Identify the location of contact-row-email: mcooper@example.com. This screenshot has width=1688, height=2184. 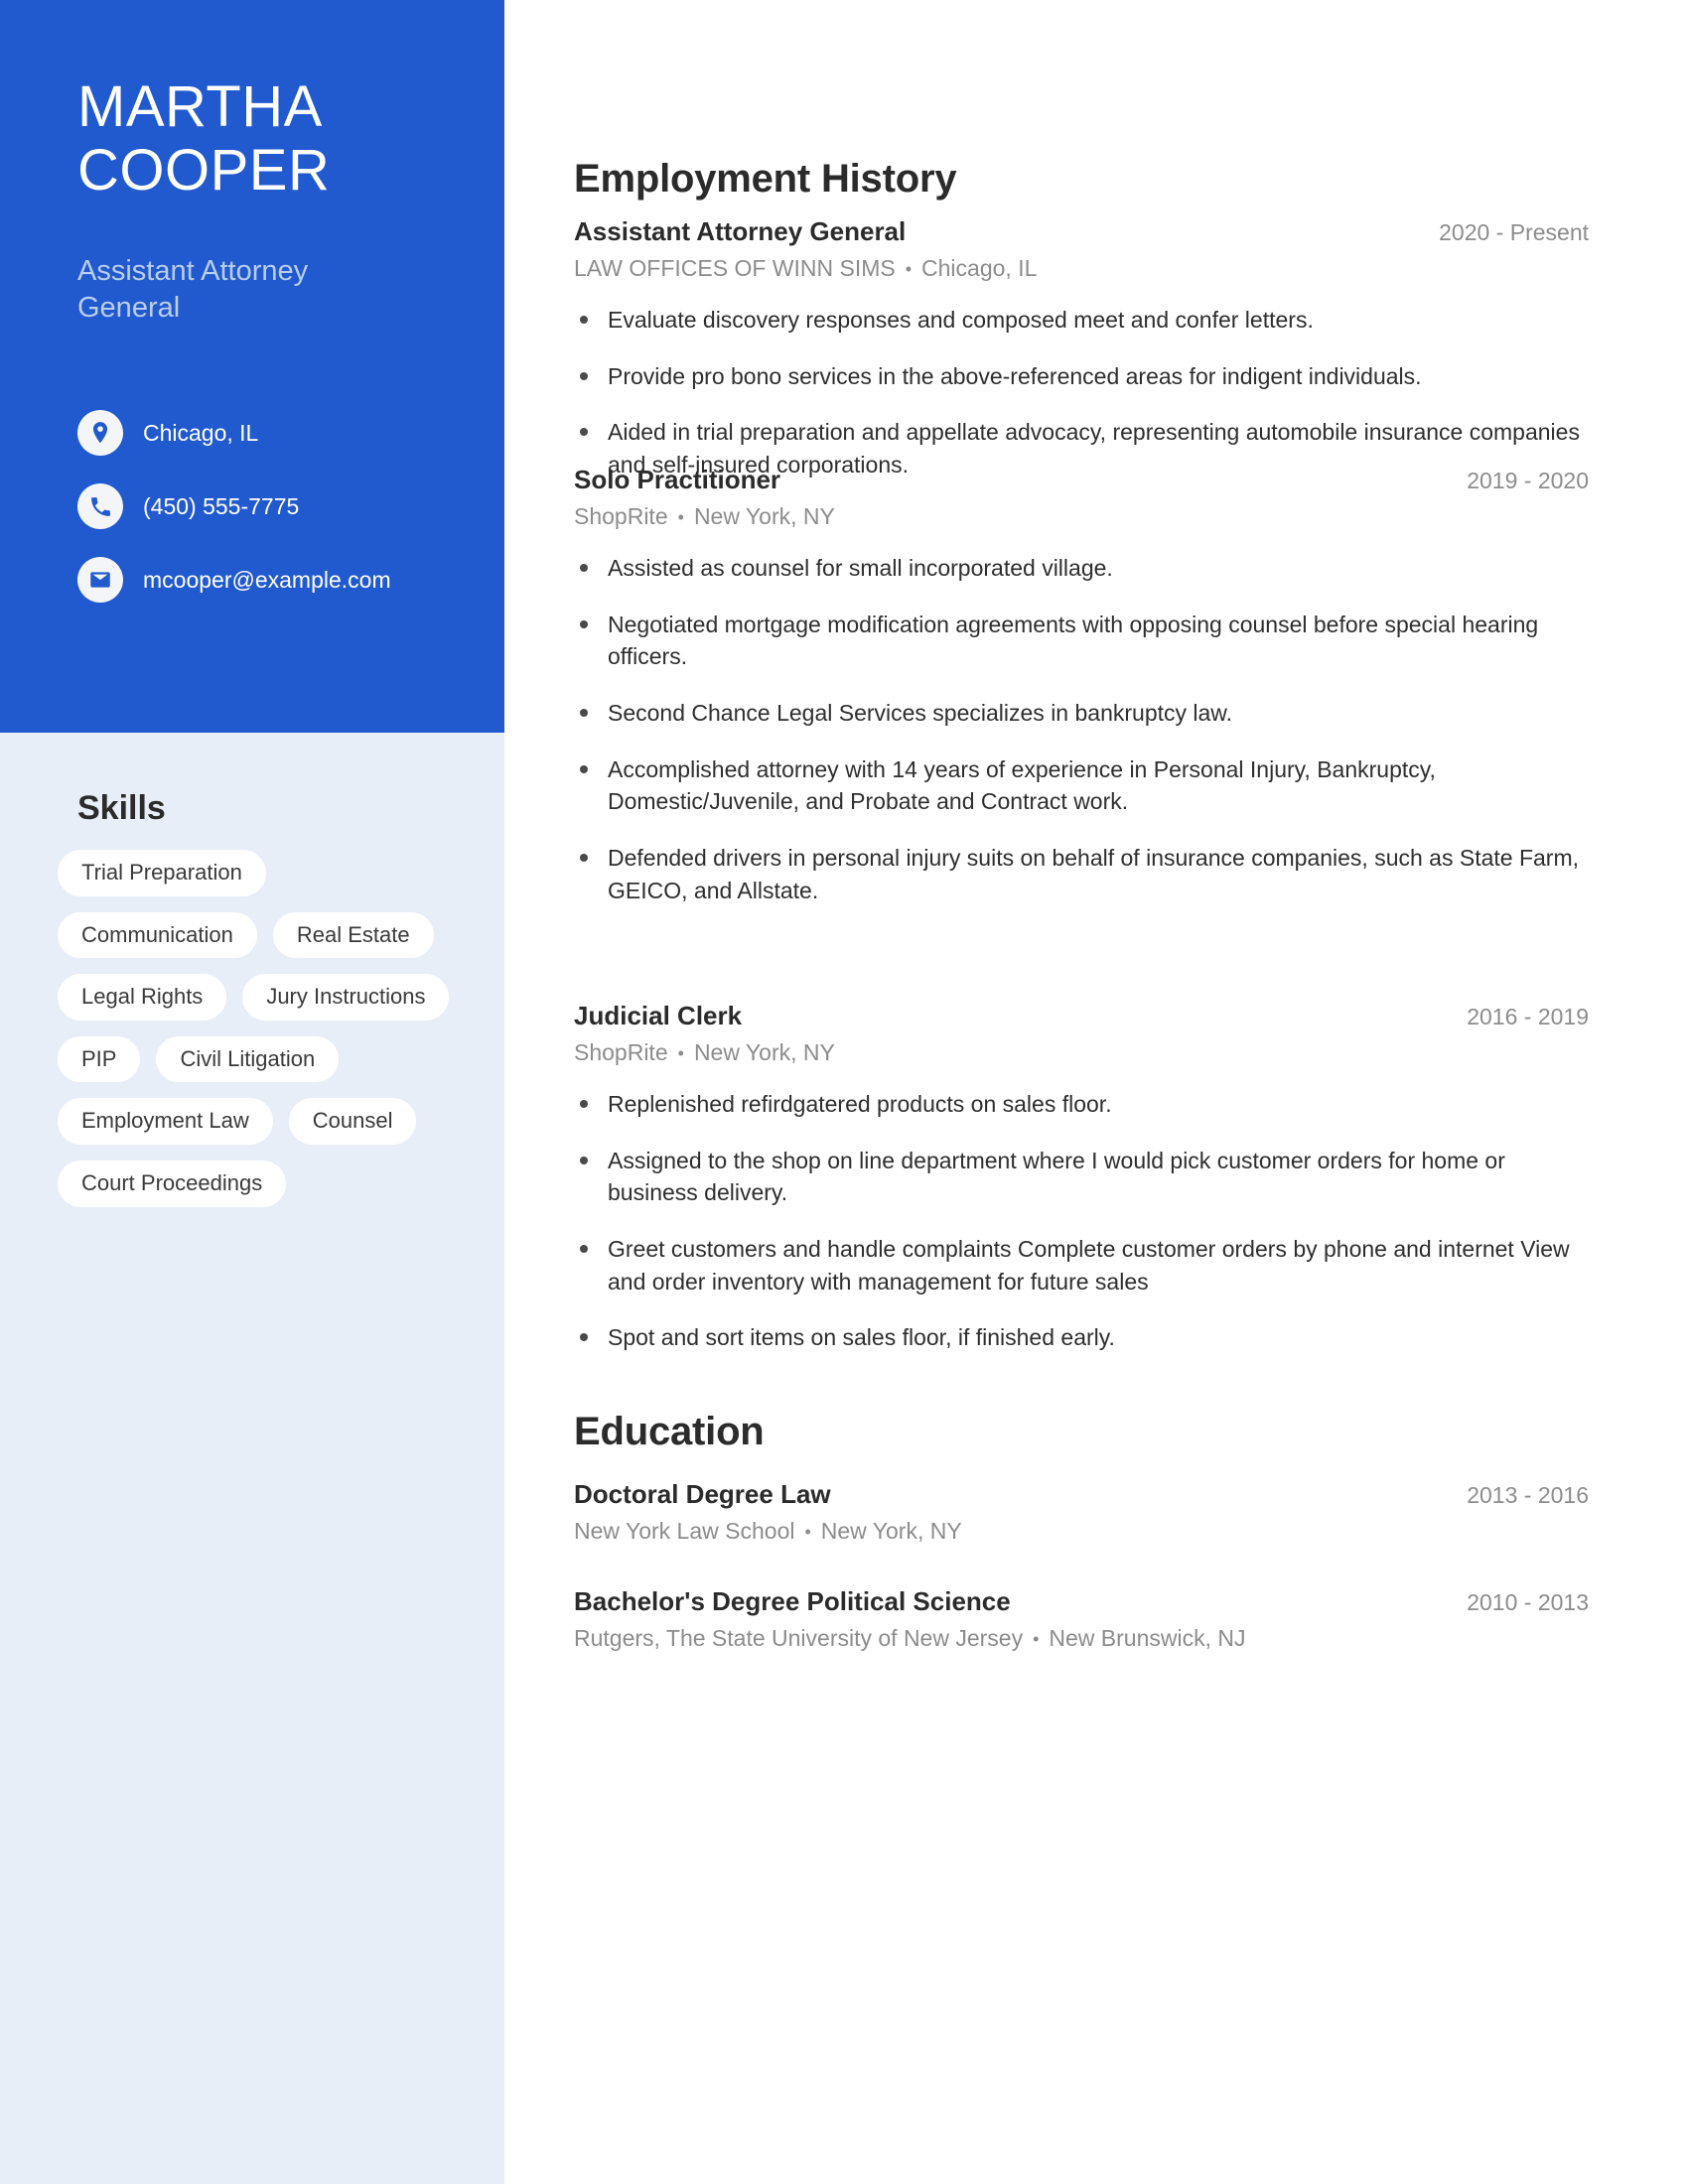
(285, 580).